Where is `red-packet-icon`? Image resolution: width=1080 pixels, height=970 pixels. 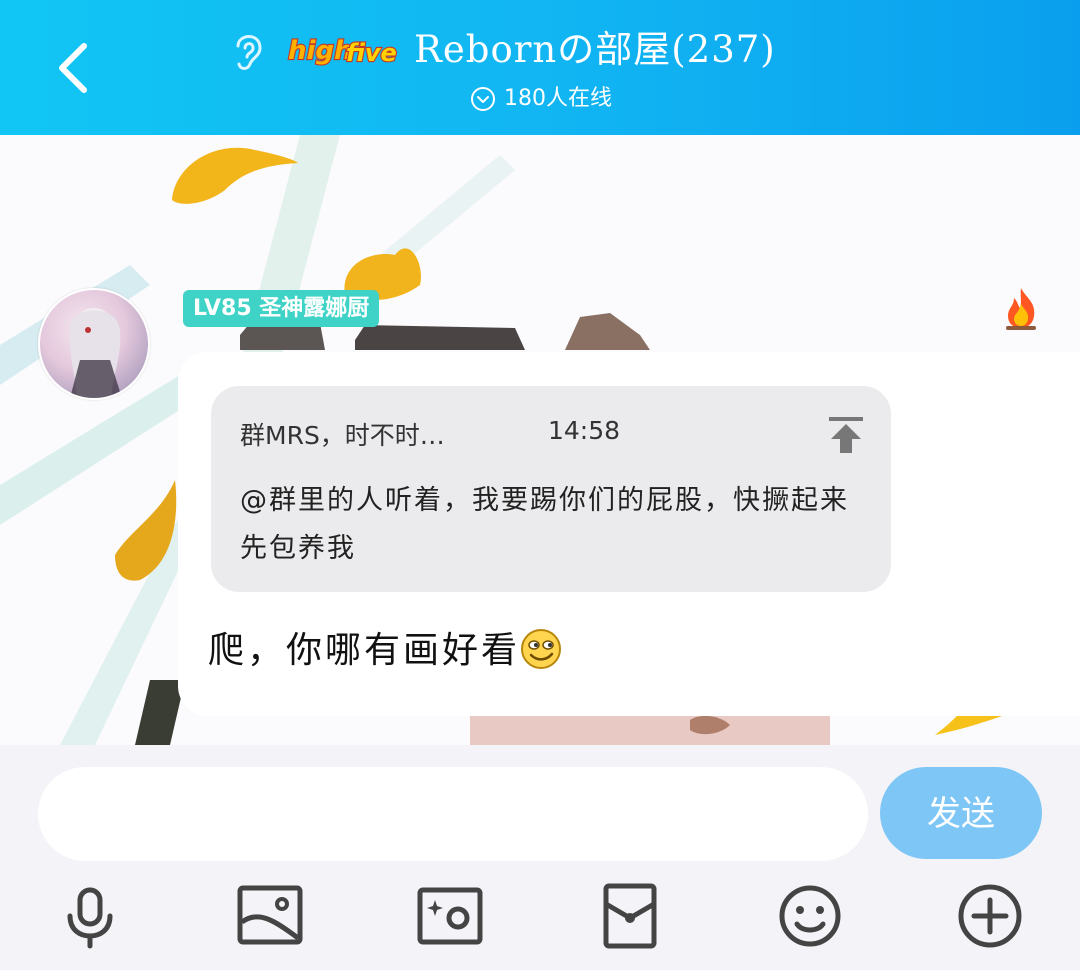 red-packet-icon is located at coordinates (630, 916).